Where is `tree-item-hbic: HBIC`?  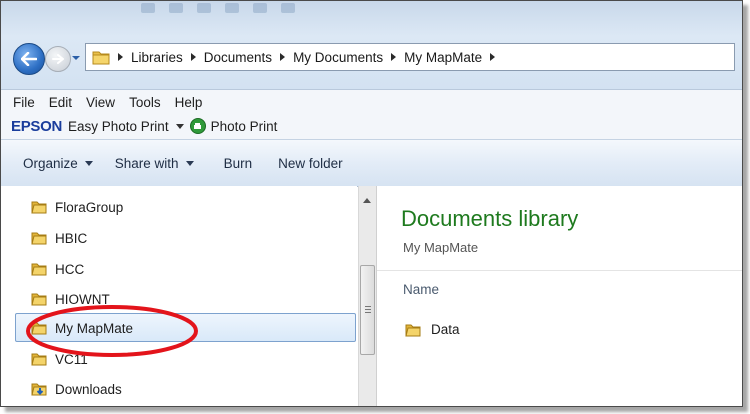
tree-item-hbic: HBIC is located at coordinates (59, 238).